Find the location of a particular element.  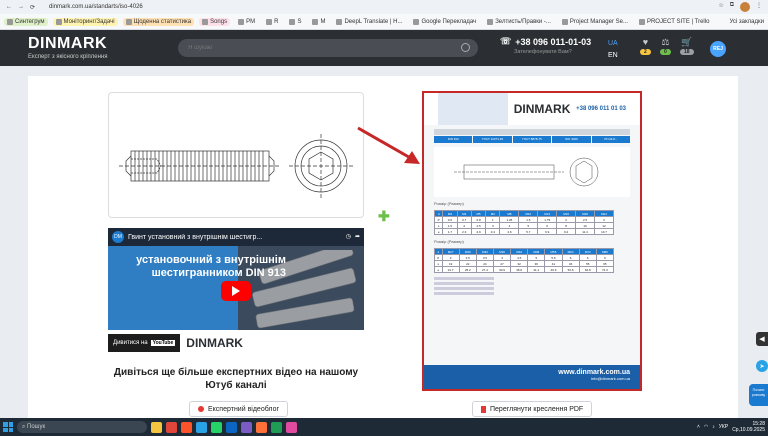

keyboard-language: УКР is located at coordinates (723, 427).